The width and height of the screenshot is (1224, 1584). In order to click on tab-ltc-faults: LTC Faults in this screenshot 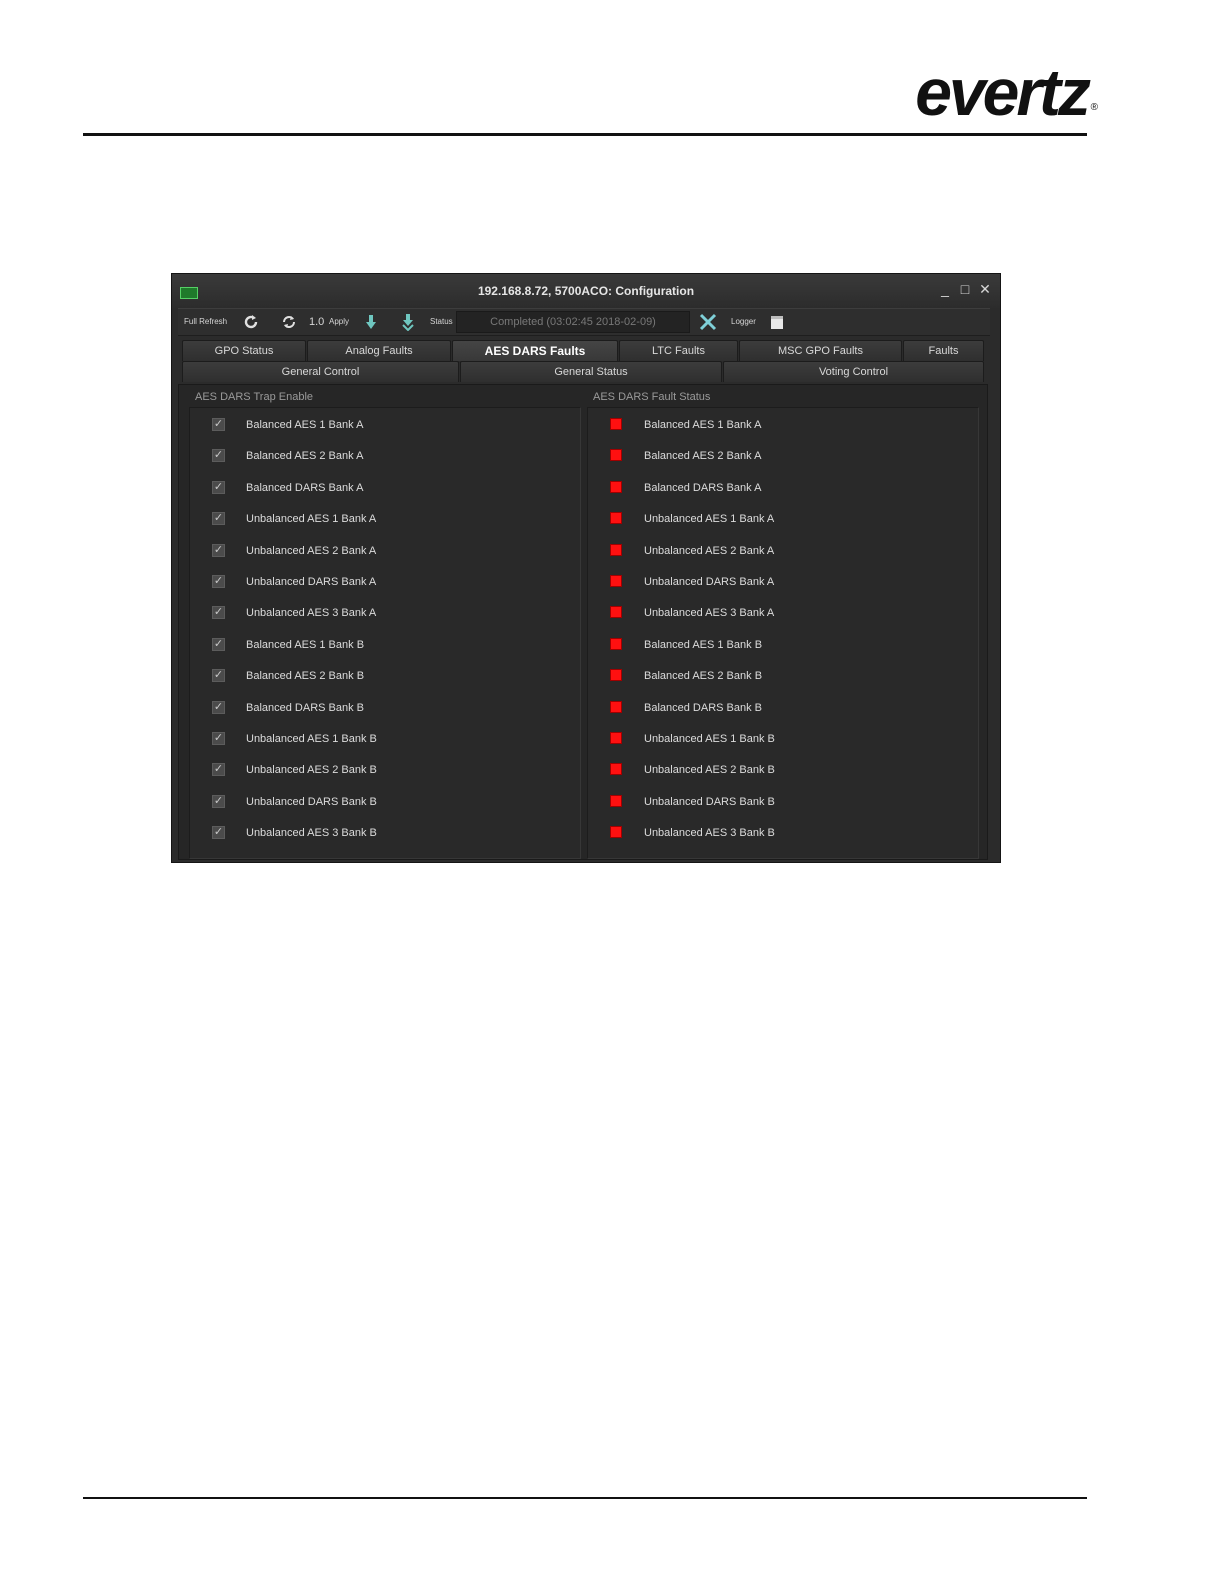, I will do `click(678, 350)`.